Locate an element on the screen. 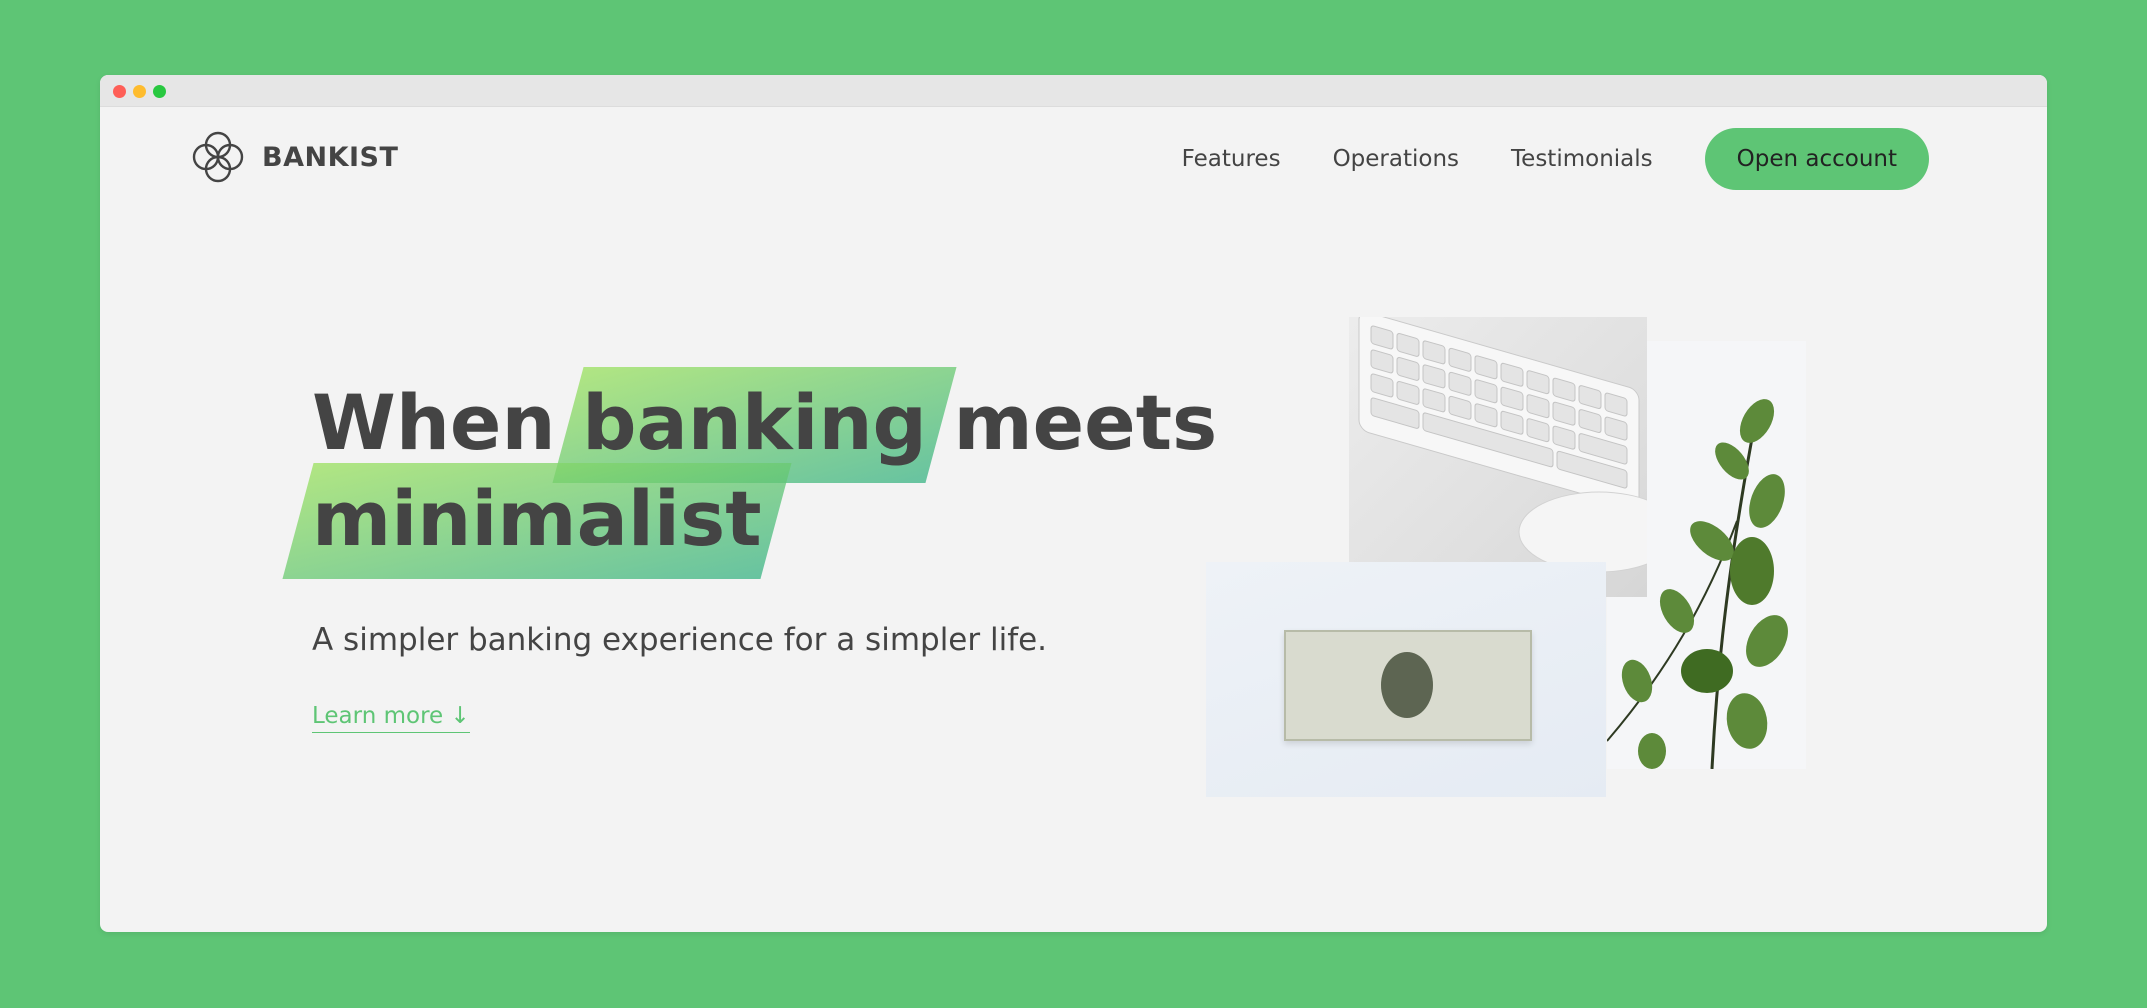 Image resolution: width=2147 pixels, height=1008 pixels. hero-image-collage is located at coordinates (1506, 554).